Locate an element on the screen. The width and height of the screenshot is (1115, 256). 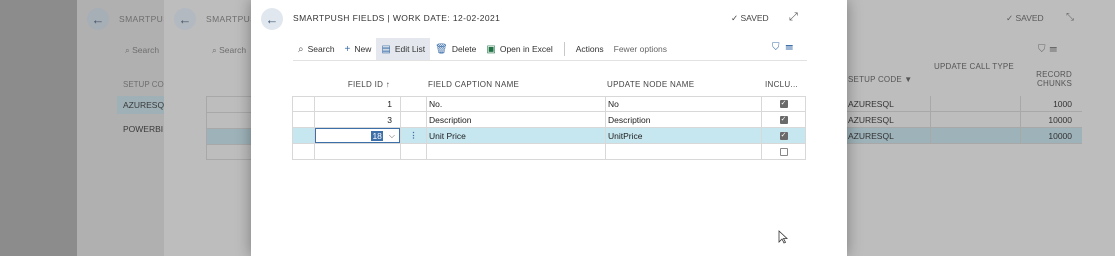
plus-icon: + is located at coordinates (347, 49).